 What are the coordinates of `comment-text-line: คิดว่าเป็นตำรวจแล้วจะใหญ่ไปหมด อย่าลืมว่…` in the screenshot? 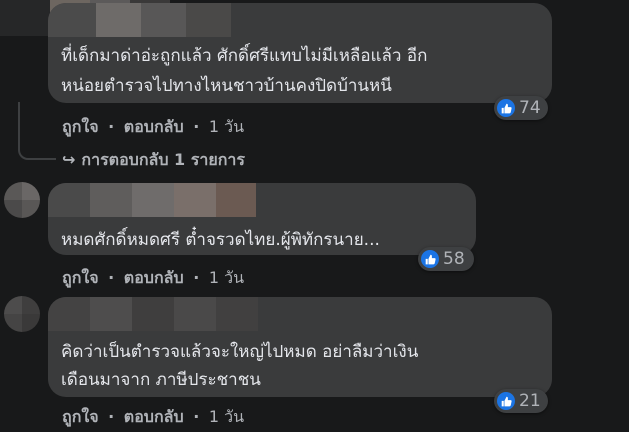 It's located at (240, 352).